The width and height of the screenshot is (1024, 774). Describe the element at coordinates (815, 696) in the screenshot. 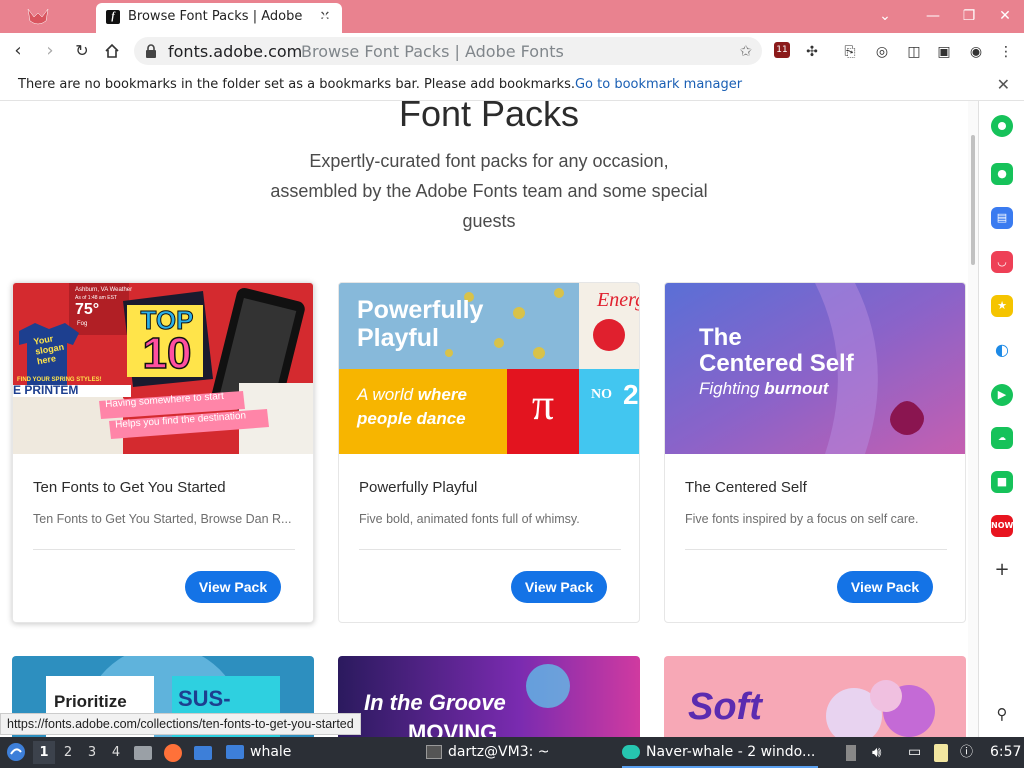

I see `font-pack-card-soft: Soft` at that location.